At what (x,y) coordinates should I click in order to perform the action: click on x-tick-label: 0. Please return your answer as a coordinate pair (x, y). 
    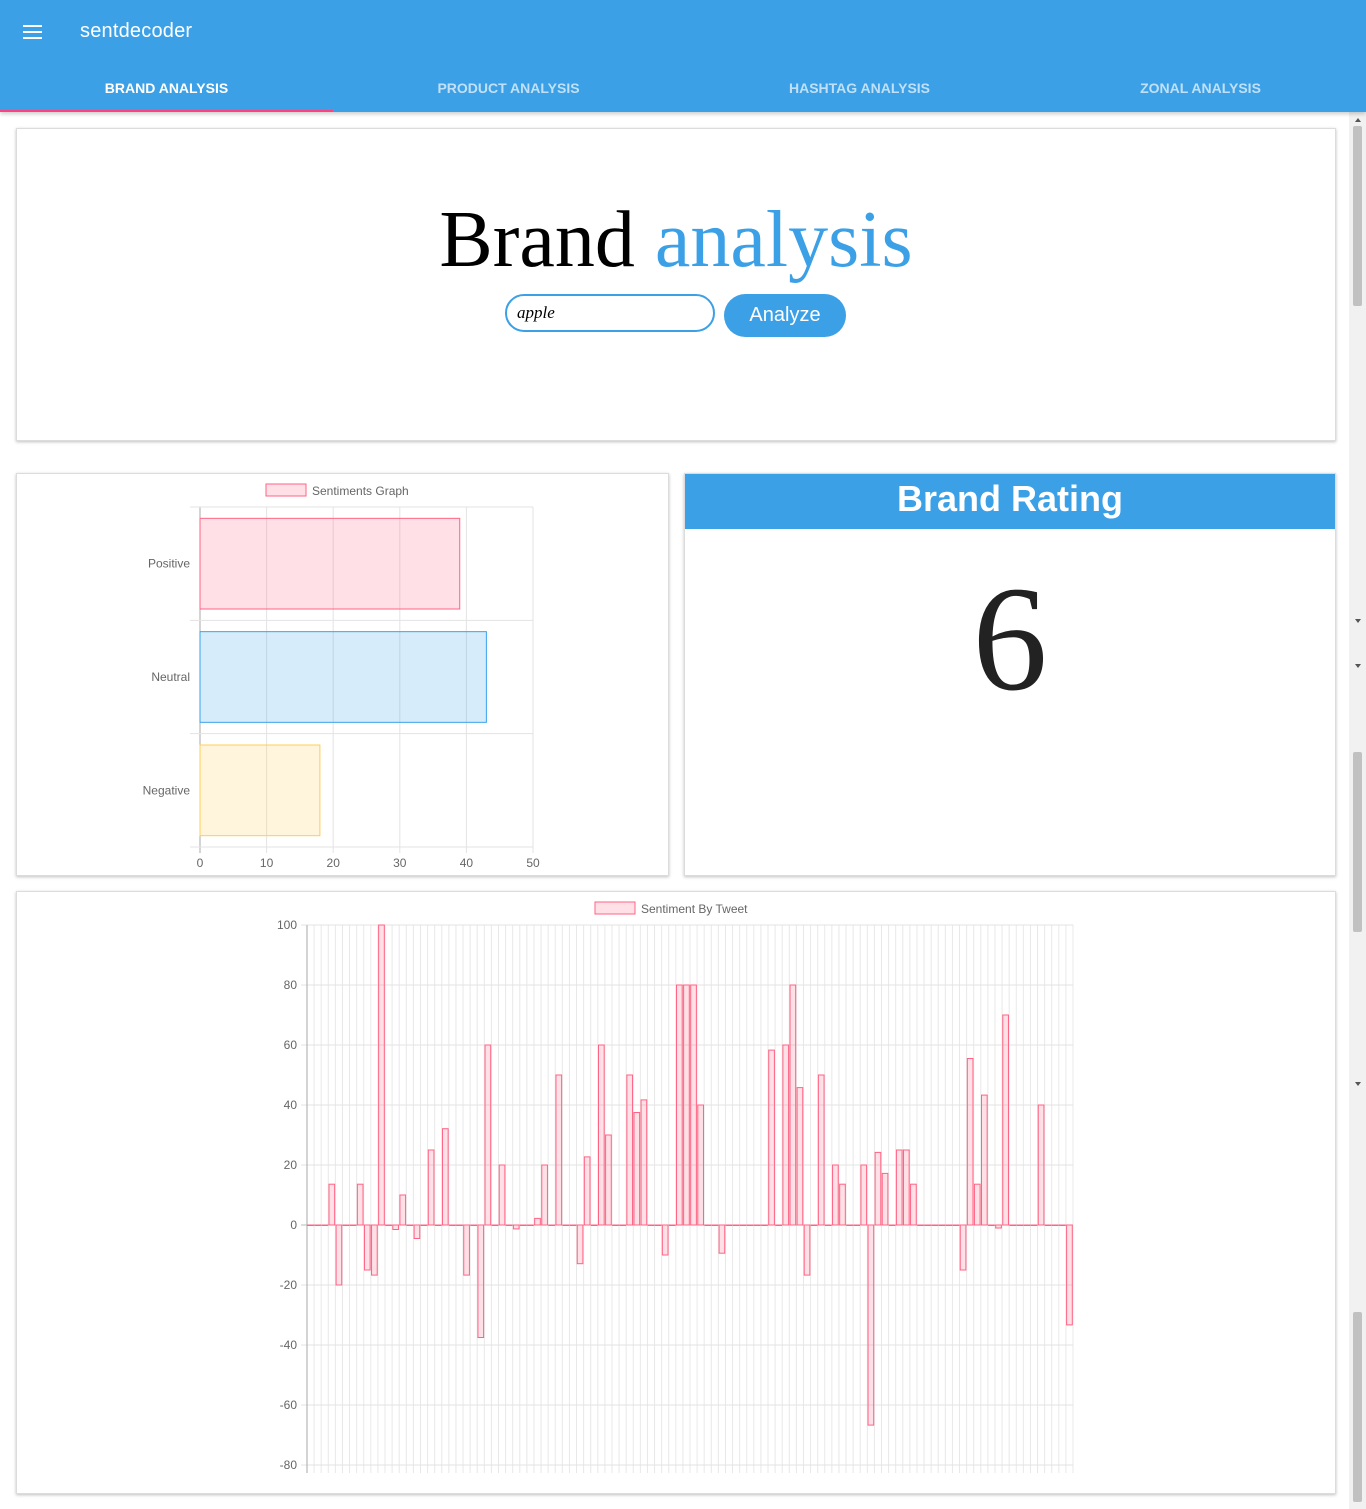
    Looking at the image, I should click on (200, 863).